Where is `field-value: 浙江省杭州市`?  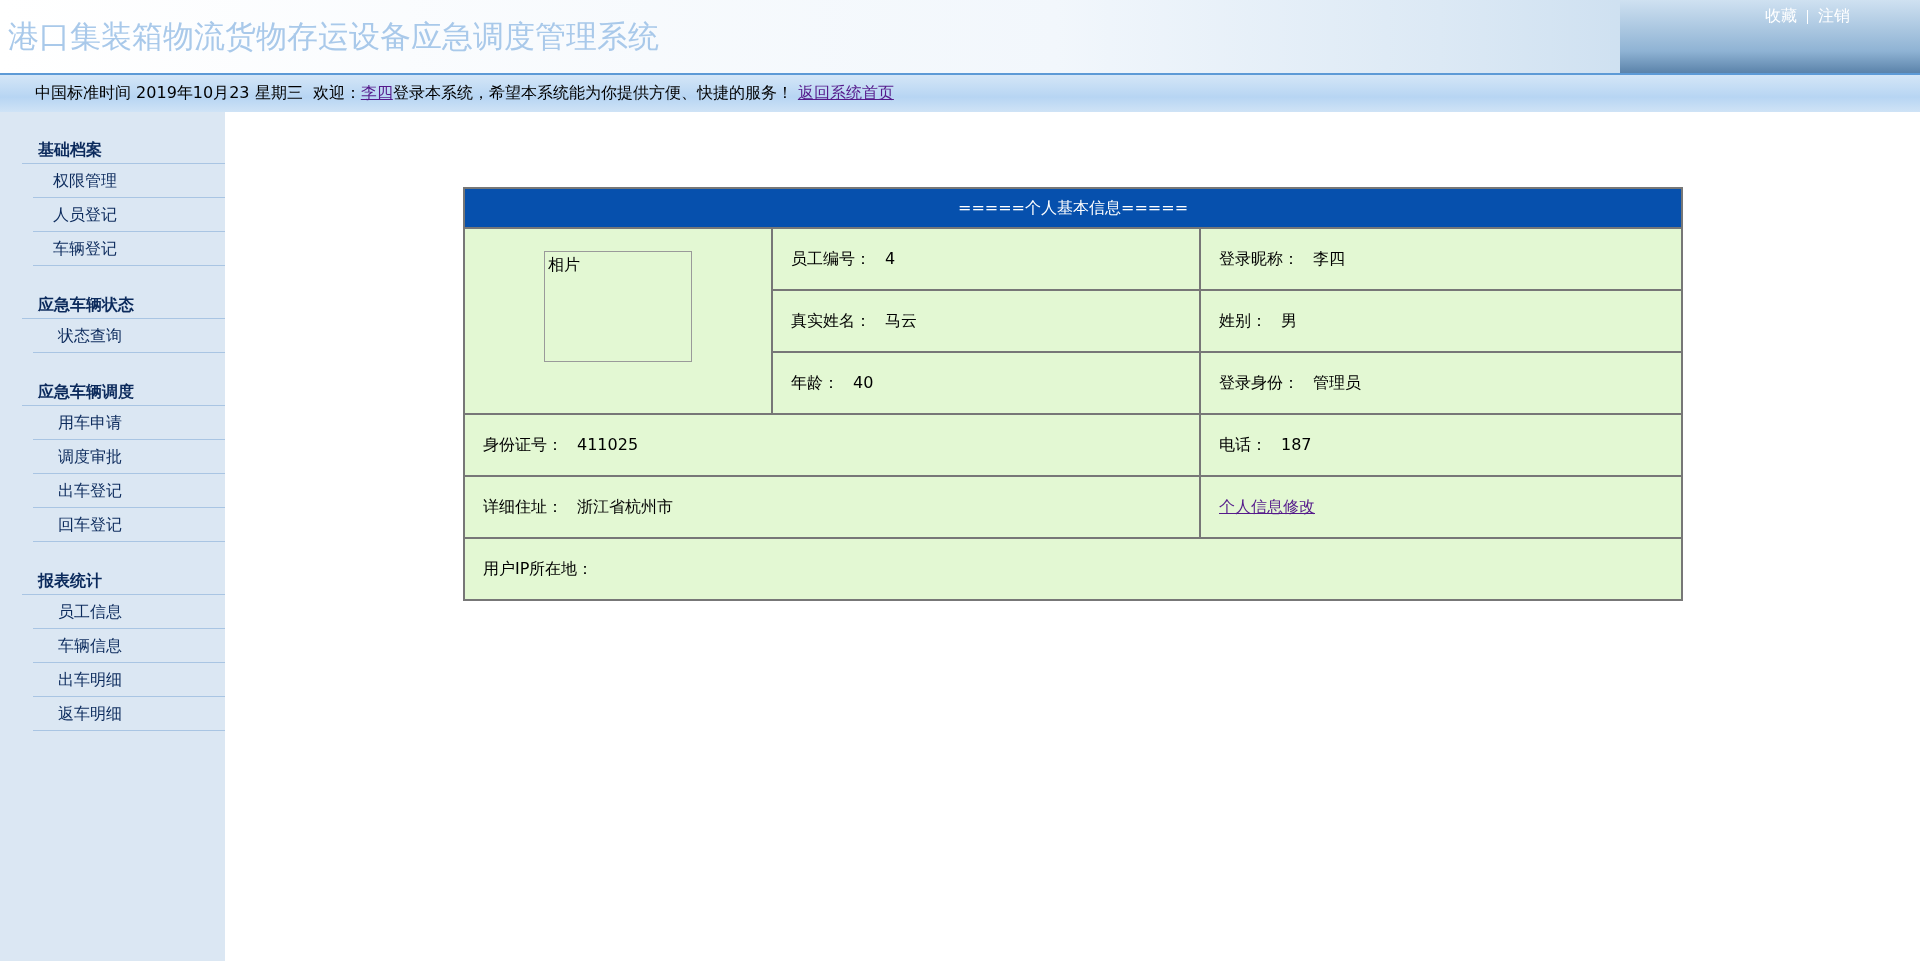
field-value: 浙江省杭州市 is located at coordinates (625, 506).